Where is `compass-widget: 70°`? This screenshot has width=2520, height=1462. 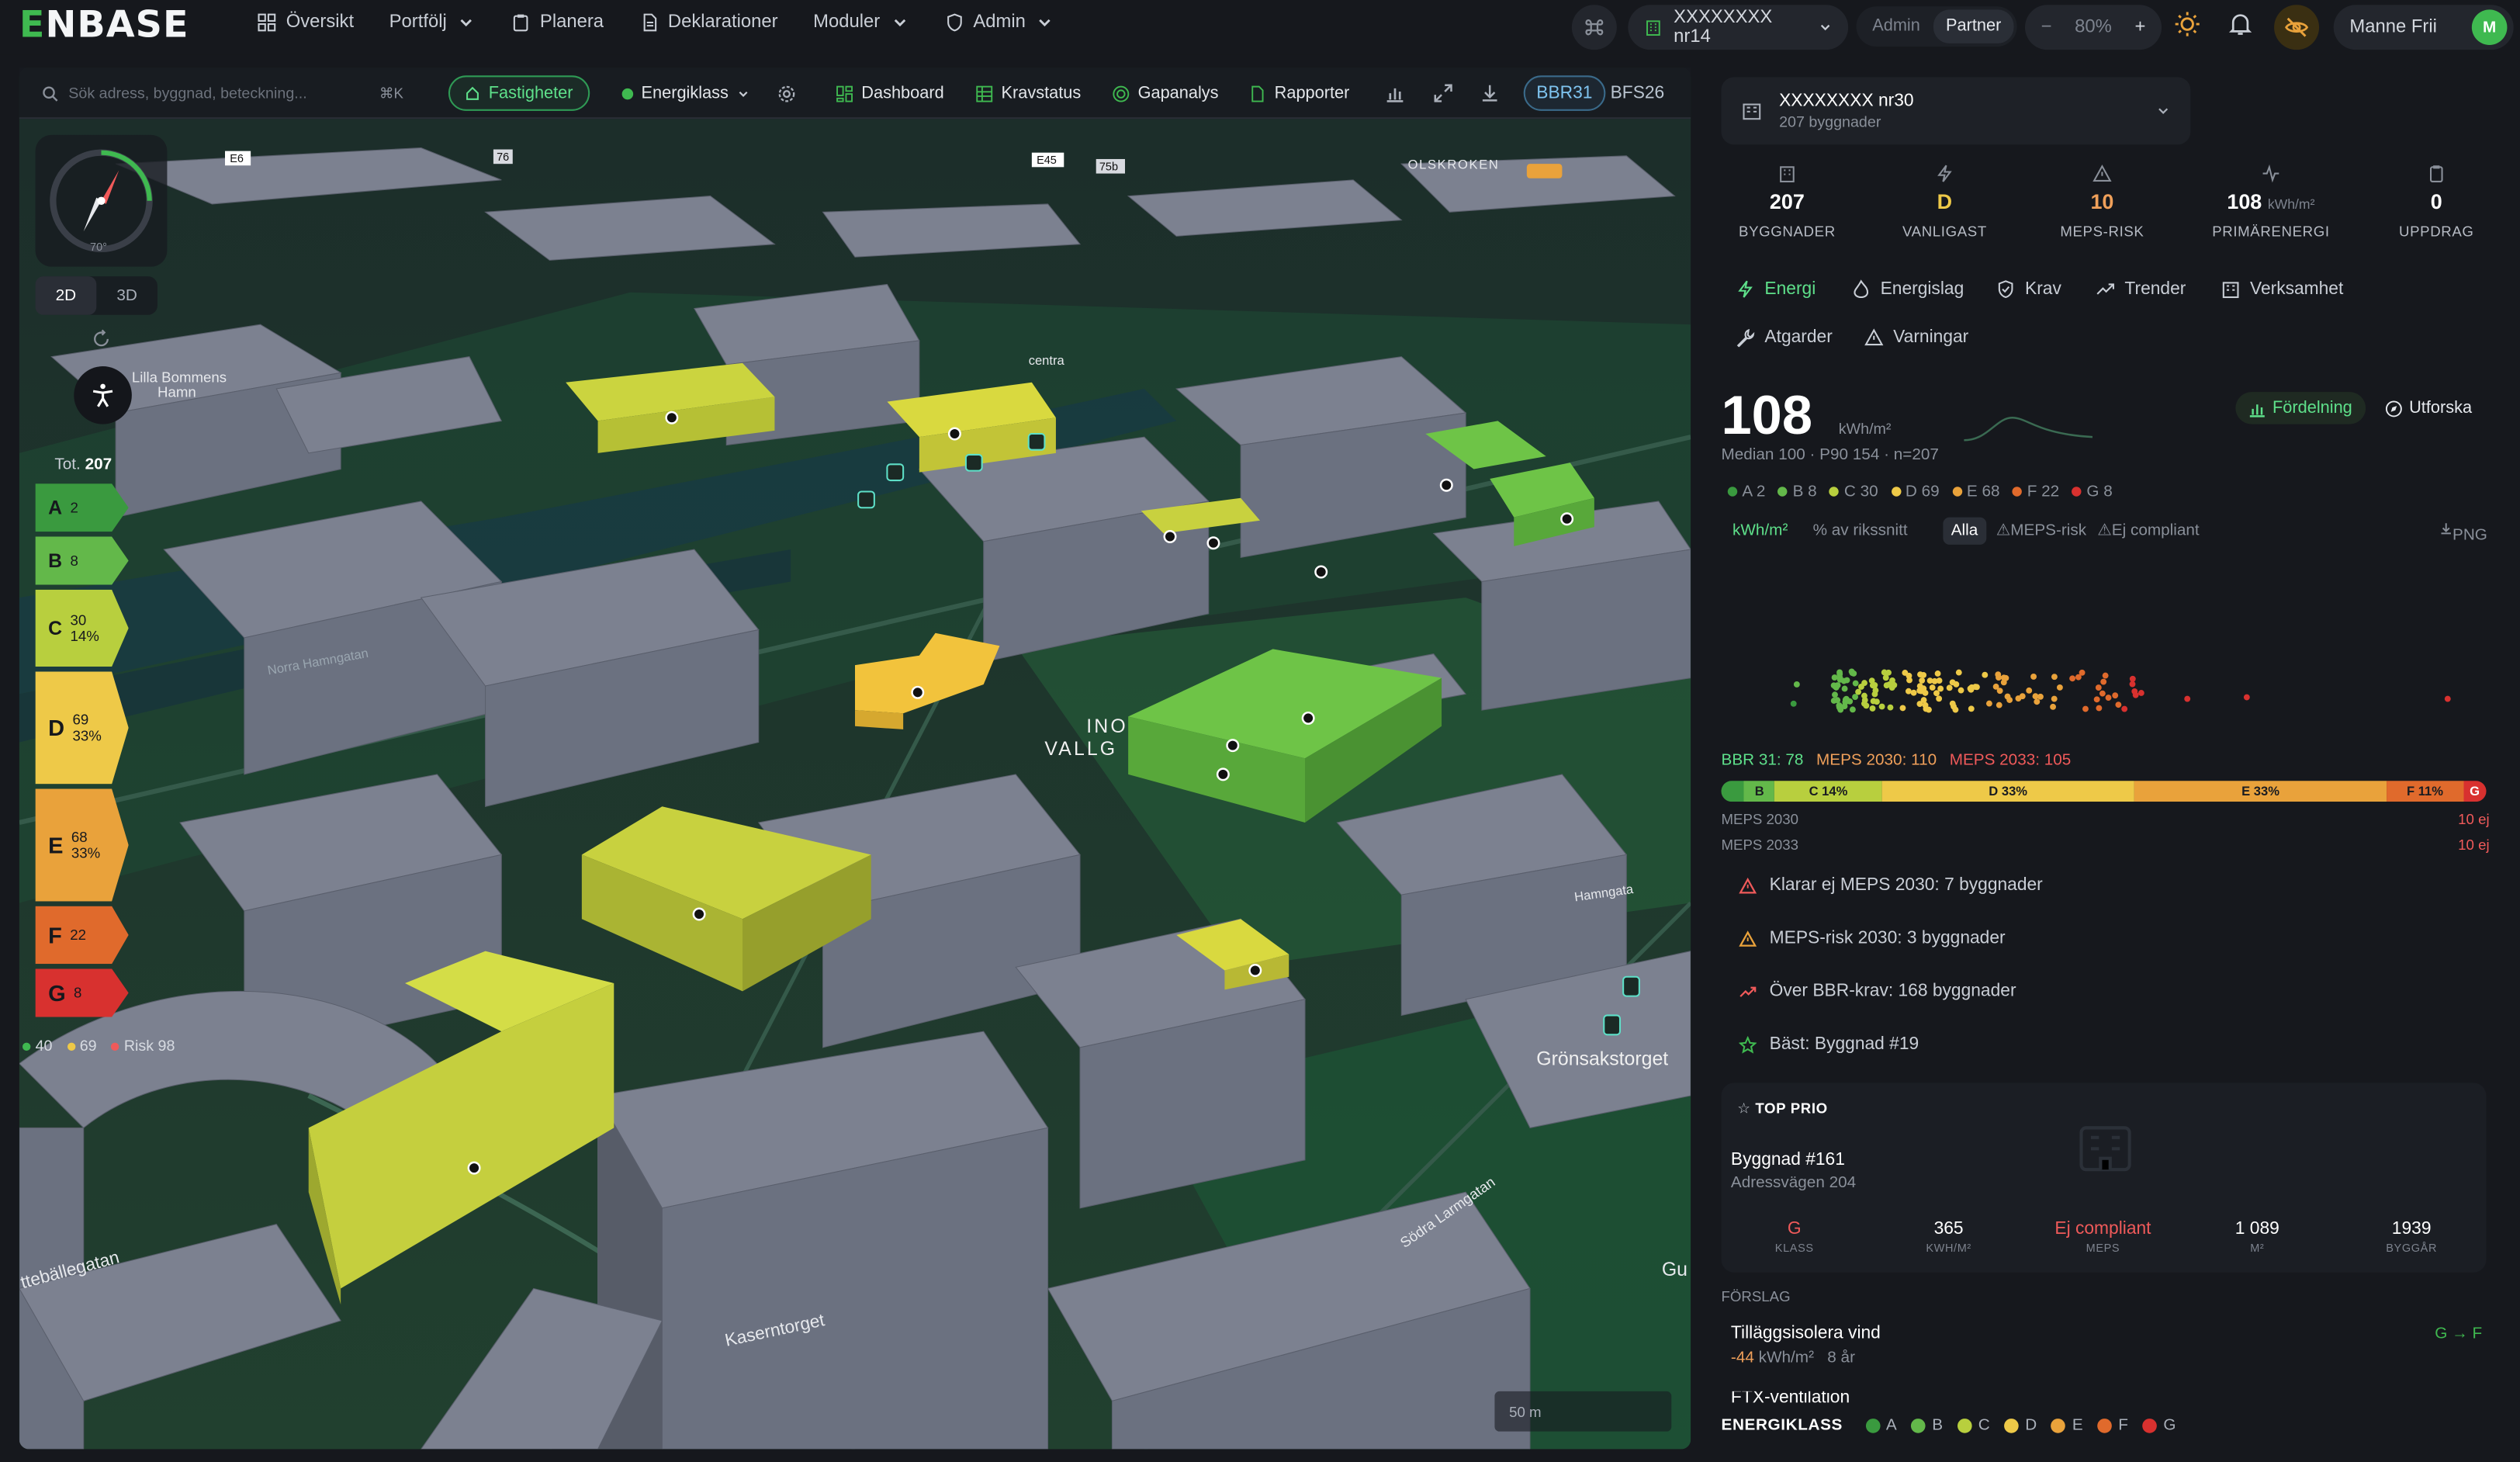 compass-widget: 70° is located at coordinates (101, 201).